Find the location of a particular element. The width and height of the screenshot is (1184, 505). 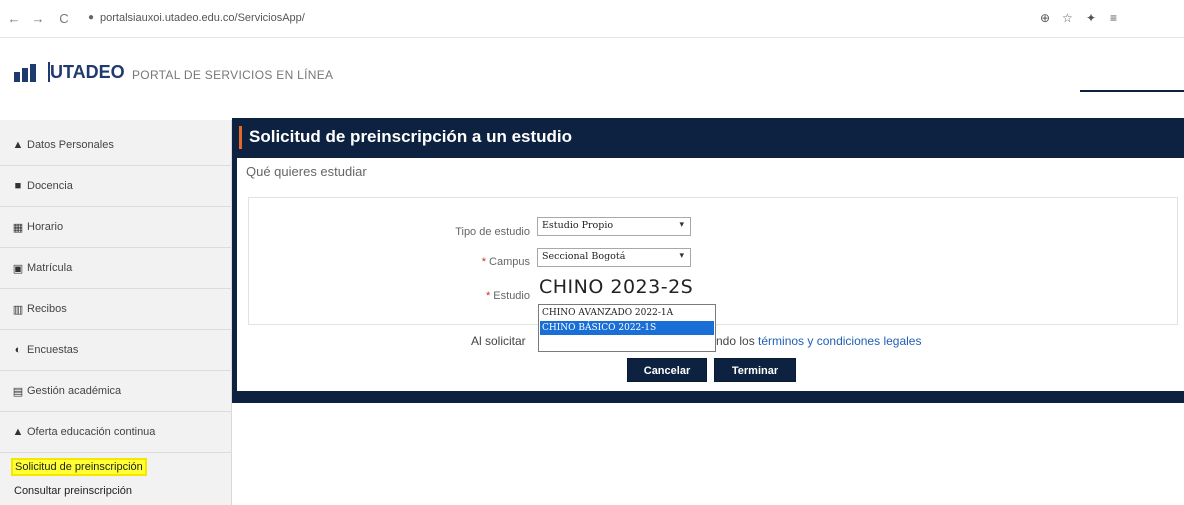

terms-link: términos y condiciones legales is located at coordinates (839, 341).